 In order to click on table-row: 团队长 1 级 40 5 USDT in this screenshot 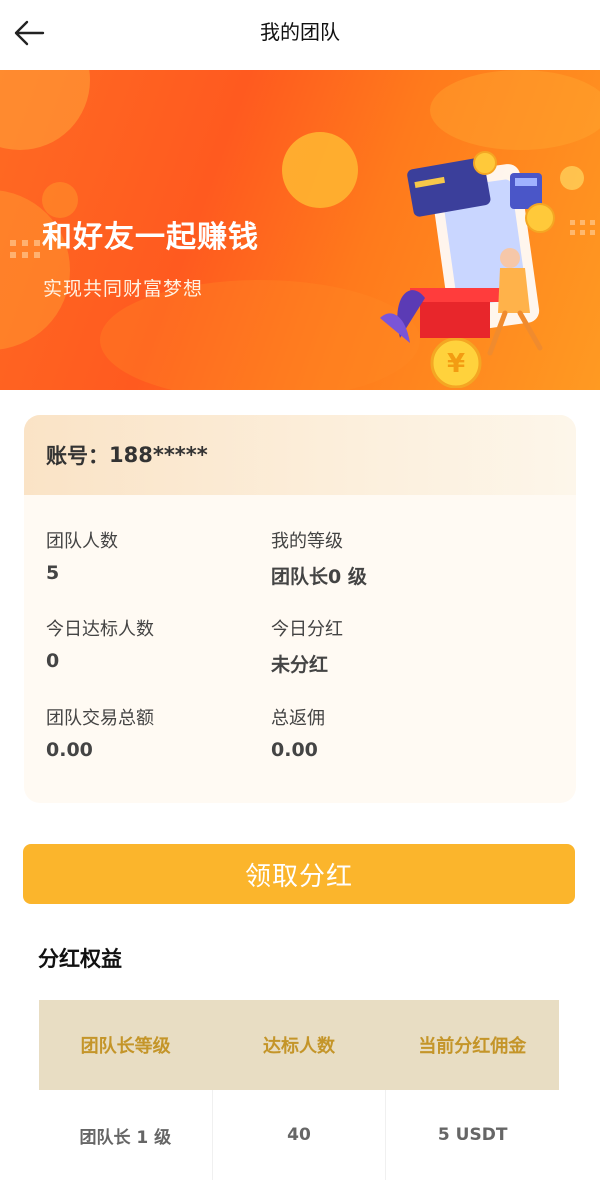, I will do `click(299, 1135)`.